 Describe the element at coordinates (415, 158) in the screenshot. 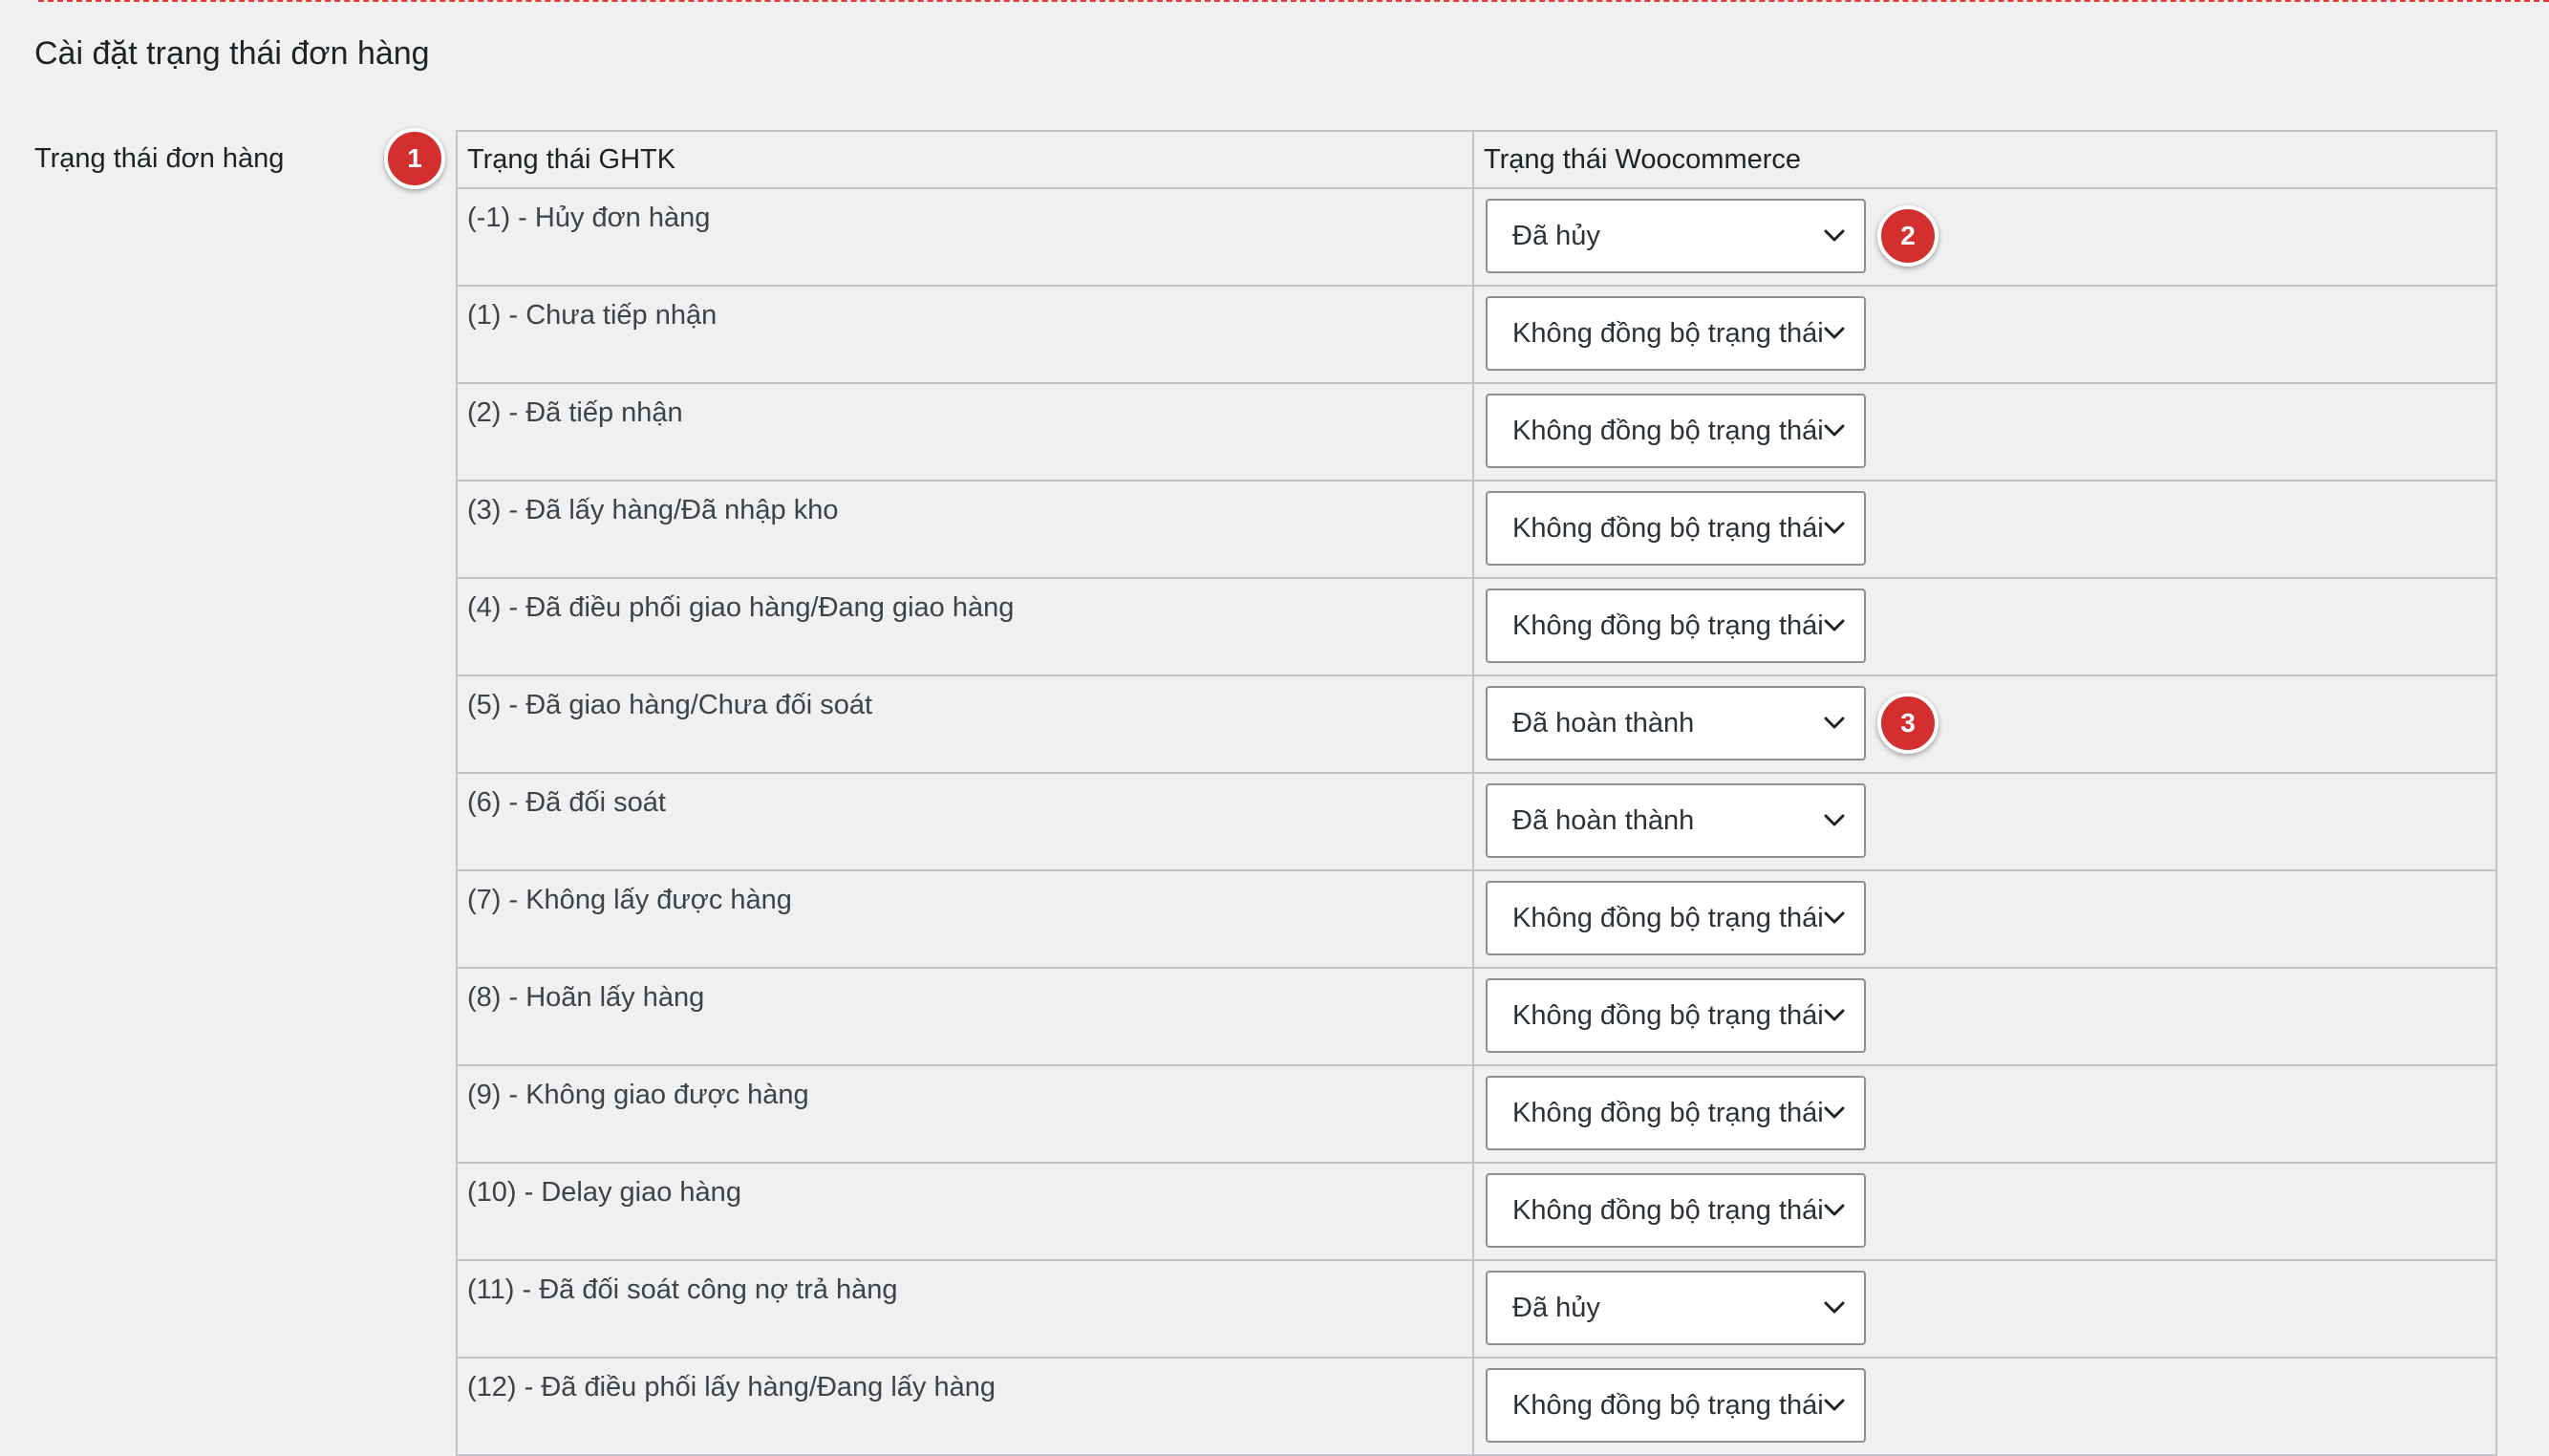

I see `annotation-badge-1: 1` at that location.